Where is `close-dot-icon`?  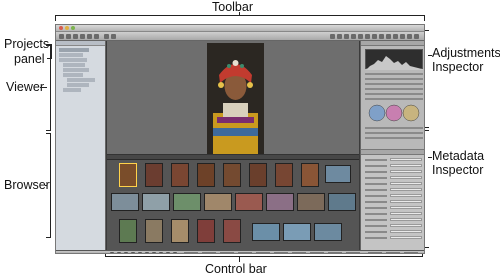
close-dot-icon is located at coordinates (61, 28).